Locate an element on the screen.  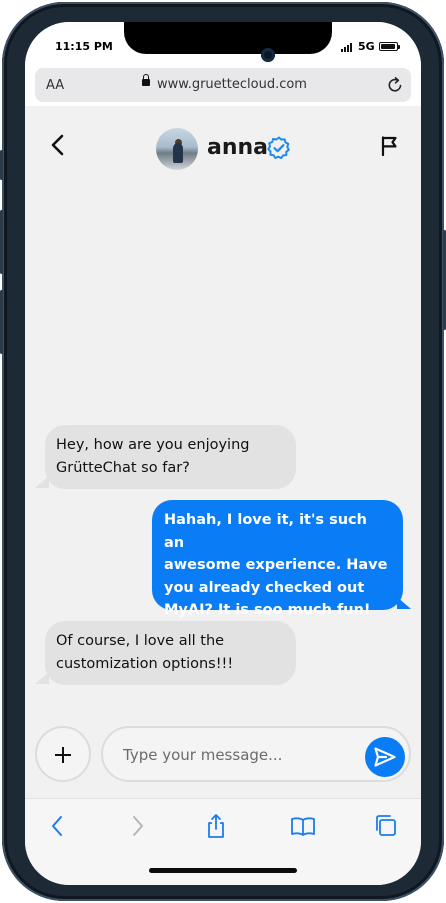
contact-name: anna is located at coordinates (237, 147).